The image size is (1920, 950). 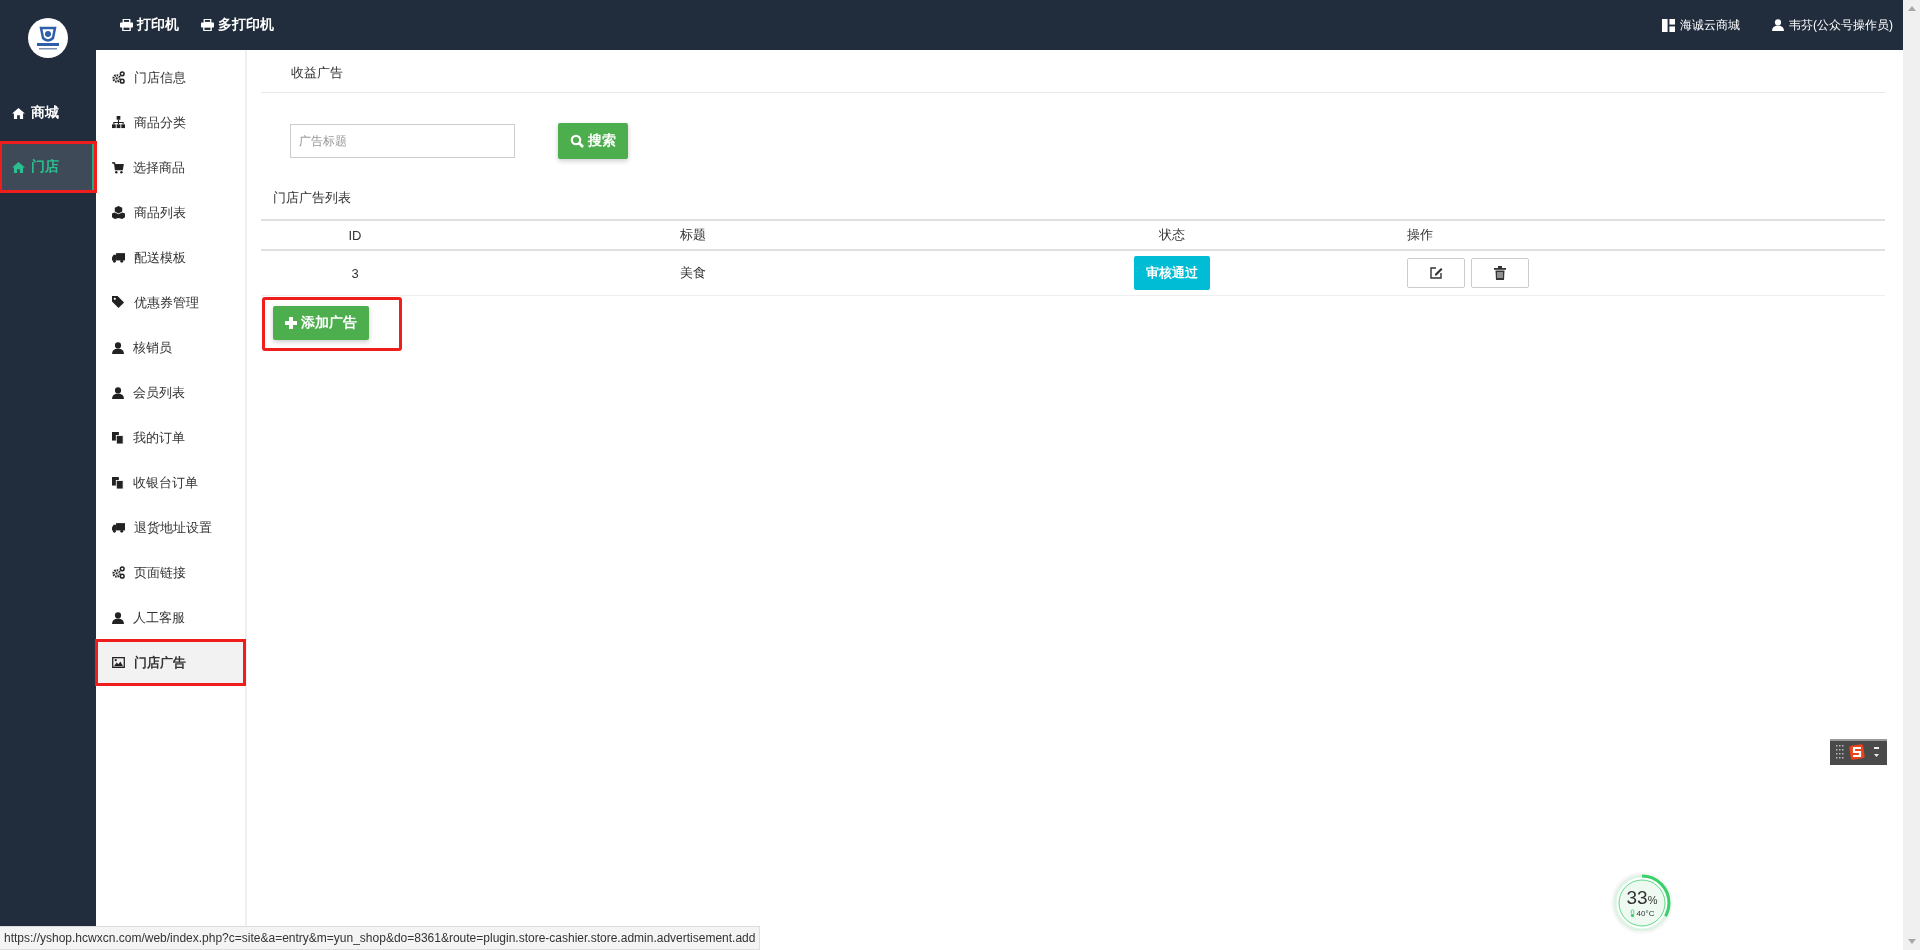 What do you see at coordinates (170, 617) in the screenshot?
I see `menu-item: 人工客服` at bounding box center [170, 617].